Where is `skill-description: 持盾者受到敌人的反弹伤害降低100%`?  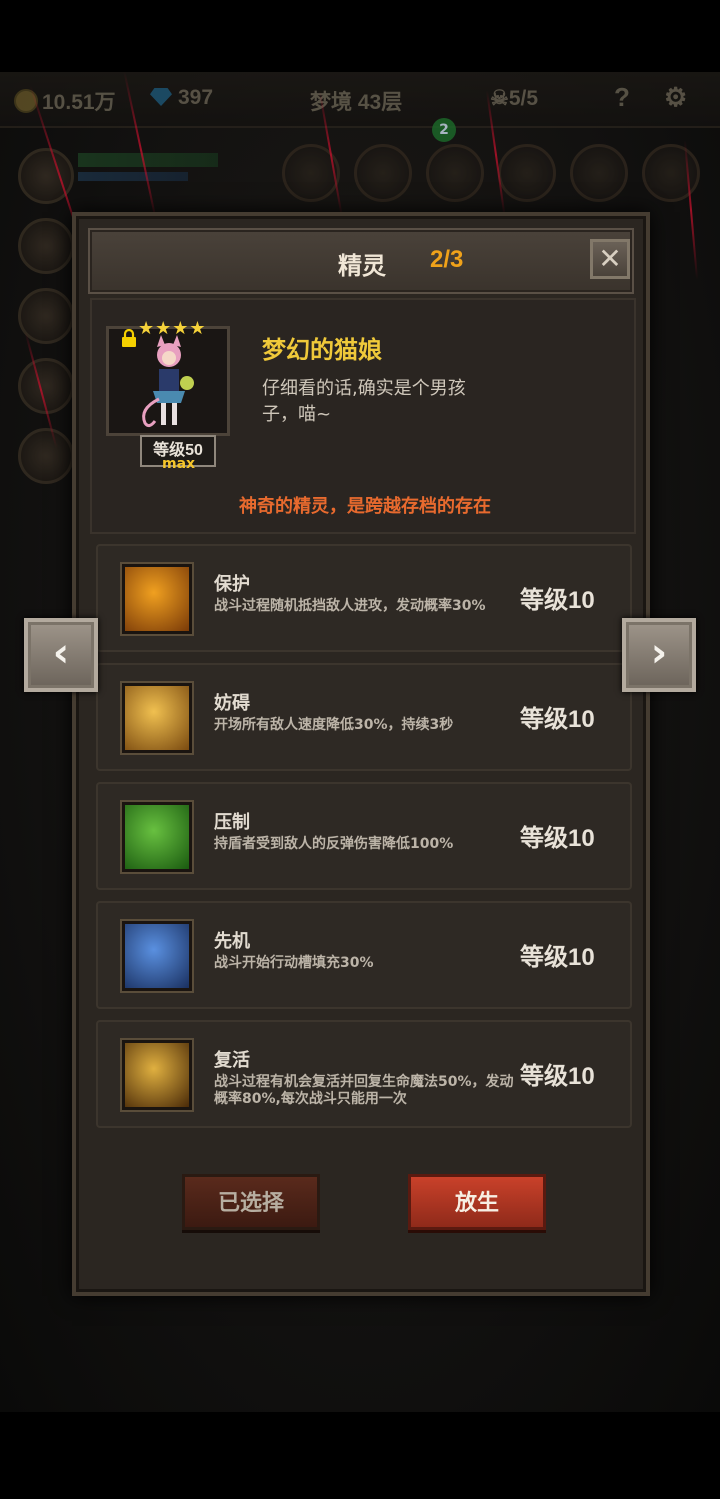
skill-description: 持盾者受到敌人的反弹伤害降低100% is located at coordinates (334, 844).